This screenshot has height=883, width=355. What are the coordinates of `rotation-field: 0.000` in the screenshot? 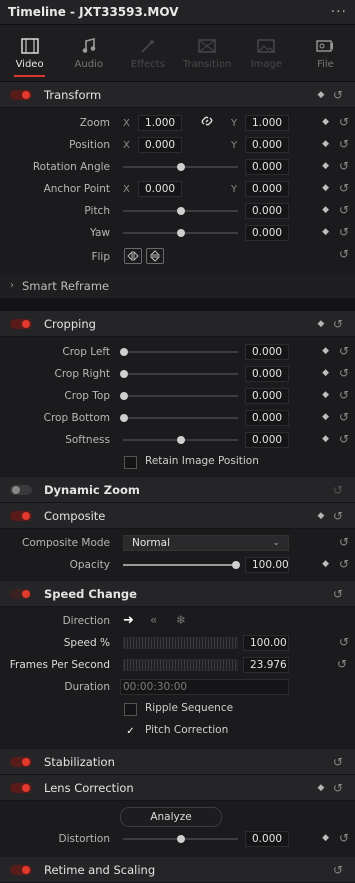 It's located at (267, 167).